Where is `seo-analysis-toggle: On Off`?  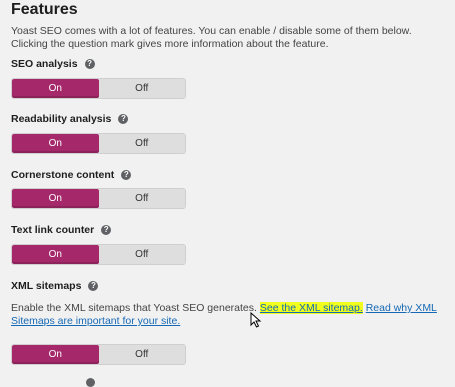
seo-analysis-toggle: On Off is located at coordinates (98, 88).